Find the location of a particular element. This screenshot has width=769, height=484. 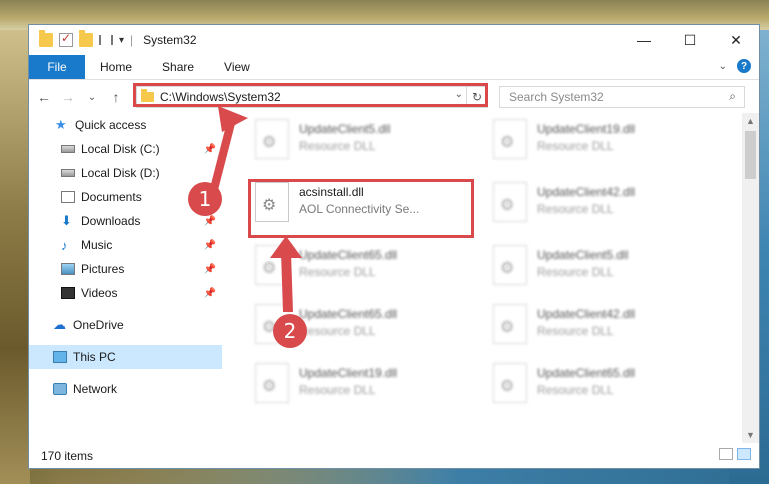

tab-share: Share is located at coordinates (178, 67).